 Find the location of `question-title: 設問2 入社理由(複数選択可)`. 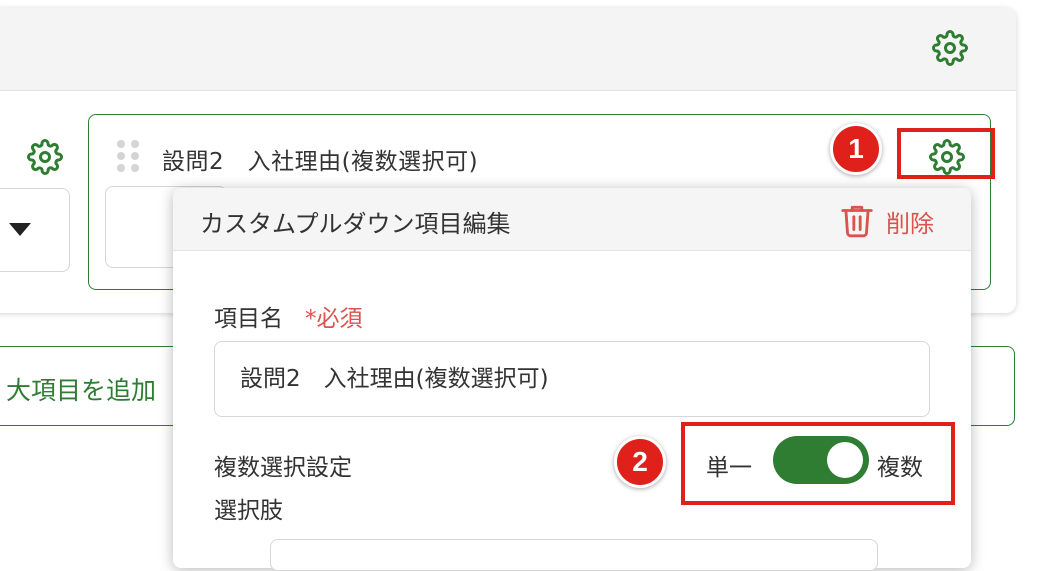

question-title: 設問2 入社理由(複数選択可) is located at coordinates (320, 162).